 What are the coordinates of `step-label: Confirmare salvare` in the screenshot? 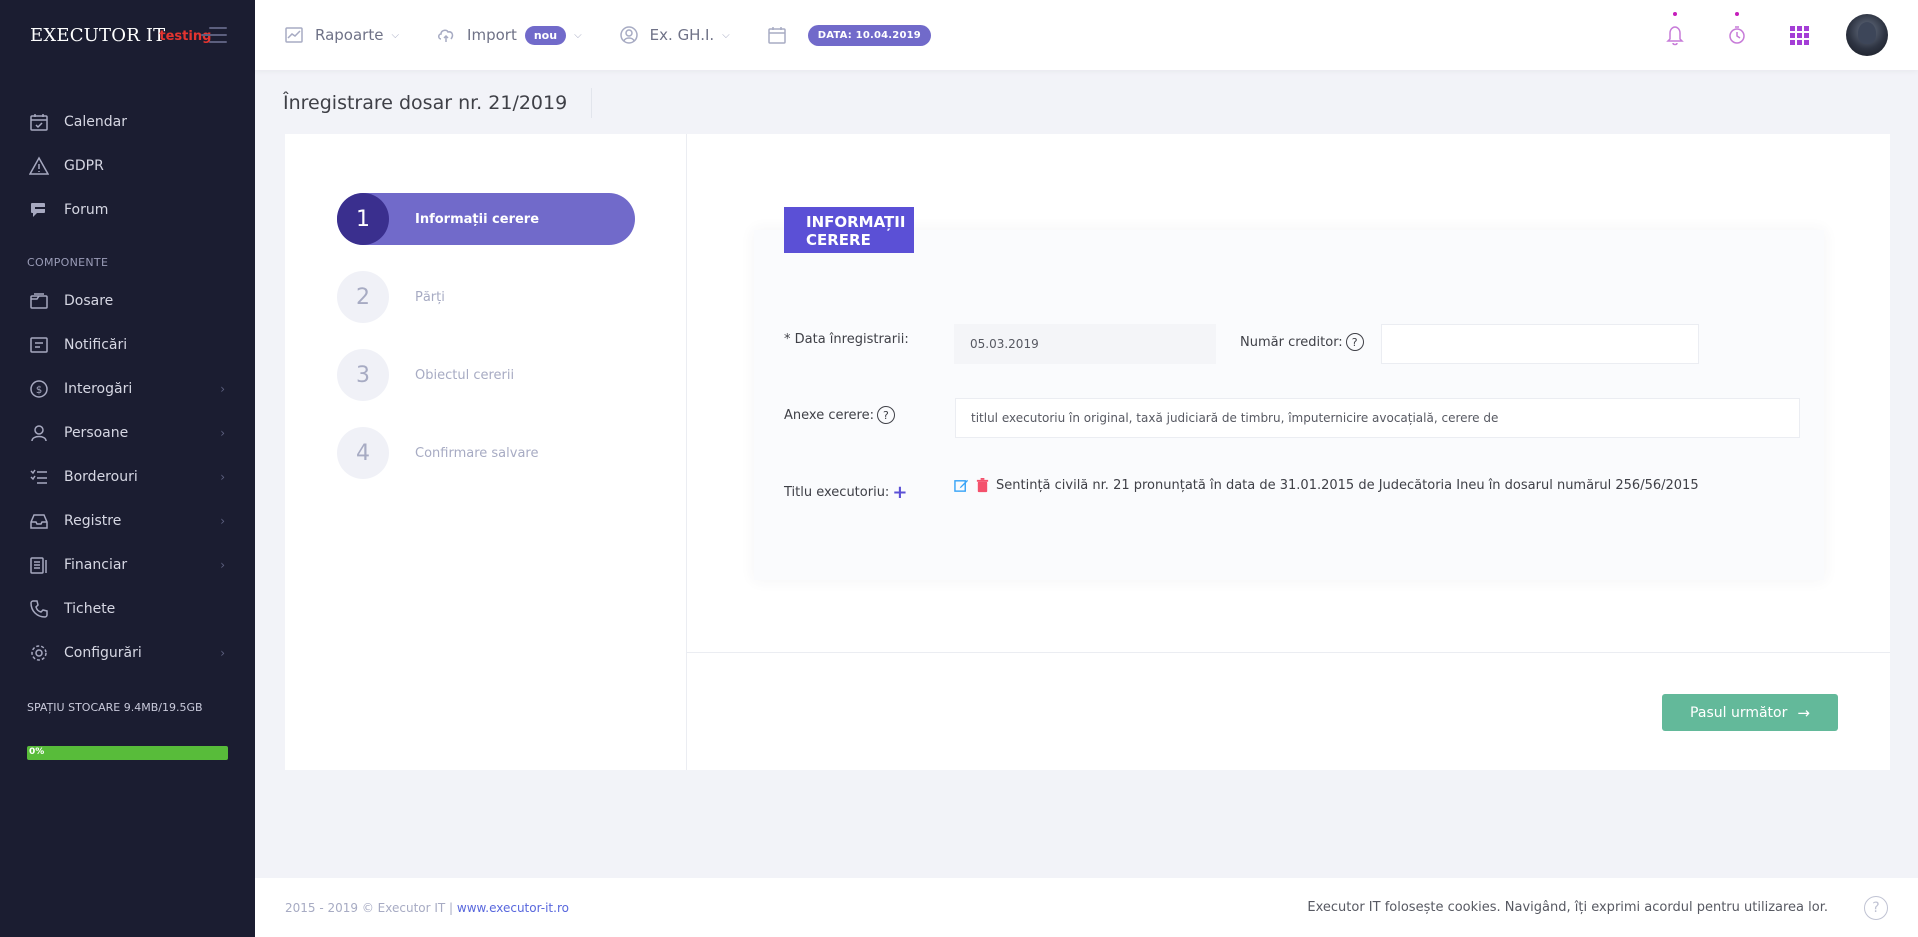 It's located at (477, 453).